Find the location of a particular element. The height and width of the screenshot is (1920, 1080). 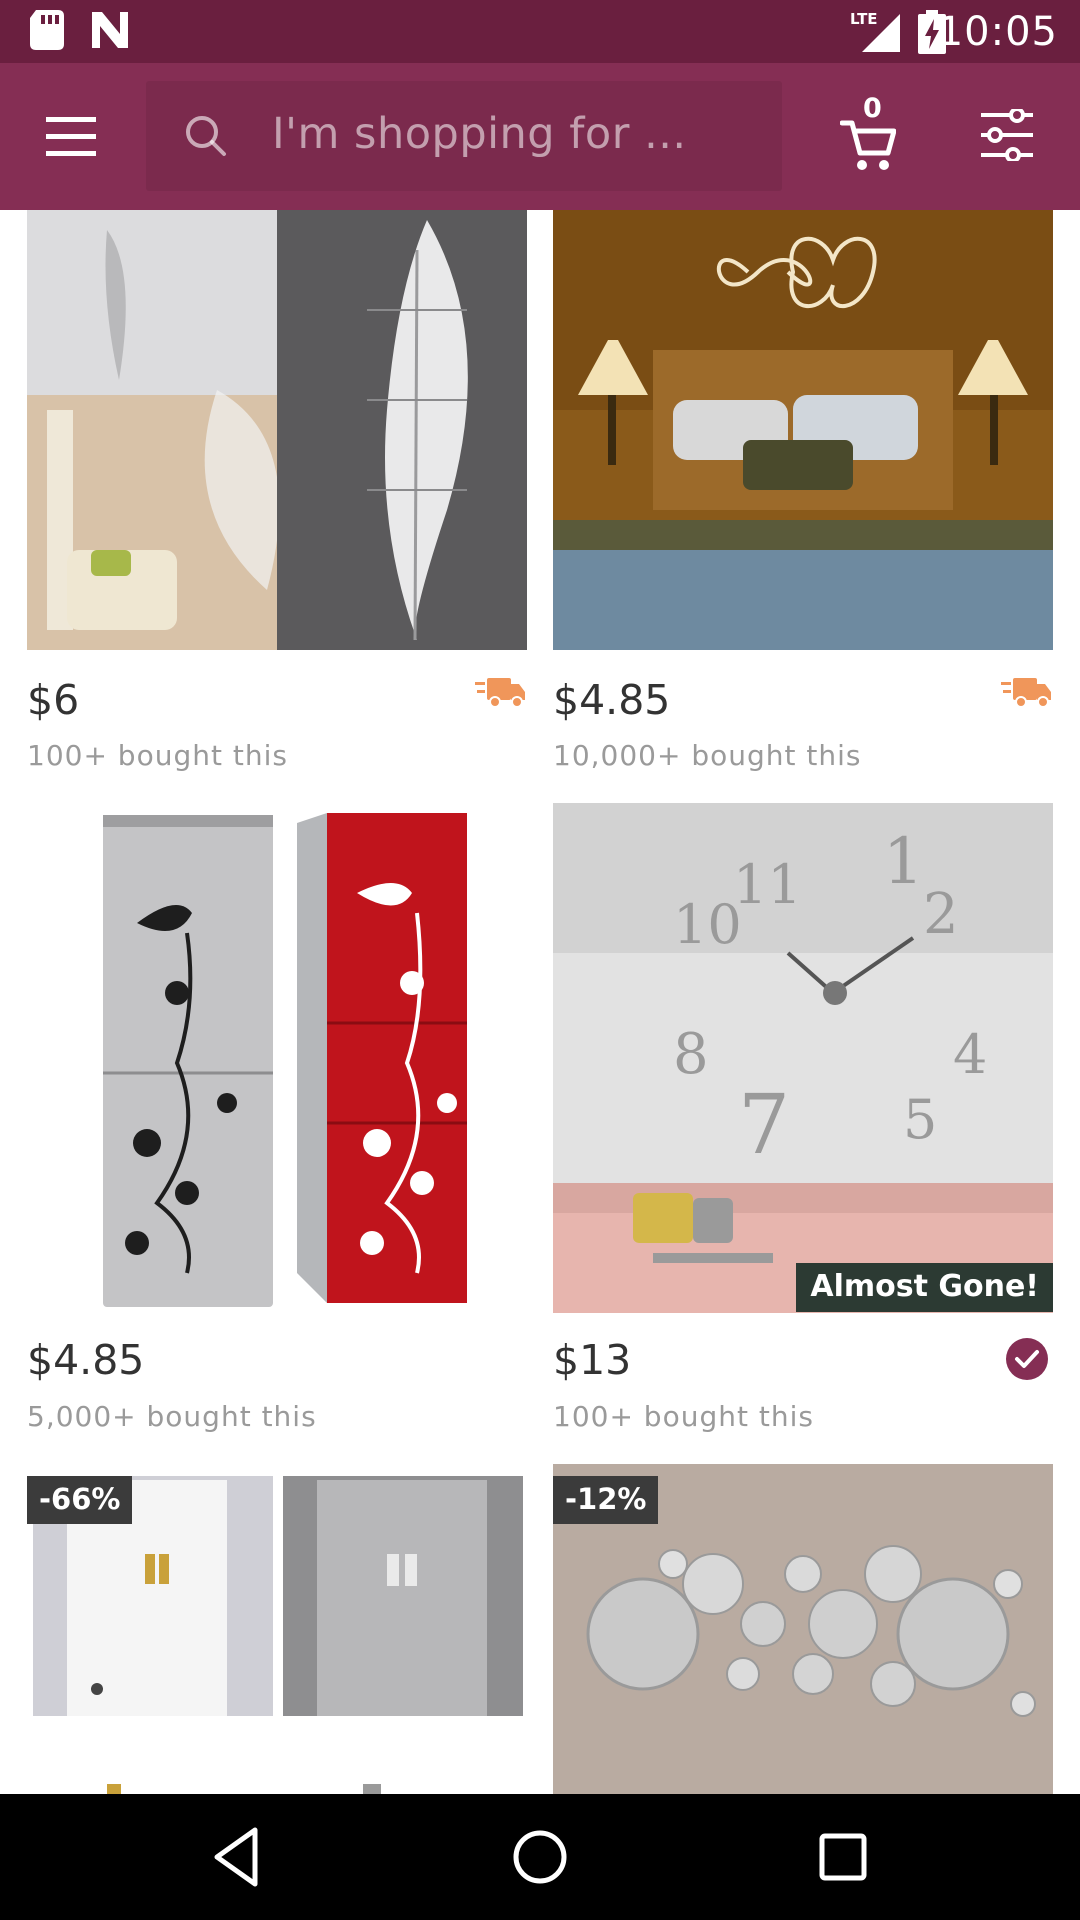

product-price: $13 is located at coordinates (592, 1360).